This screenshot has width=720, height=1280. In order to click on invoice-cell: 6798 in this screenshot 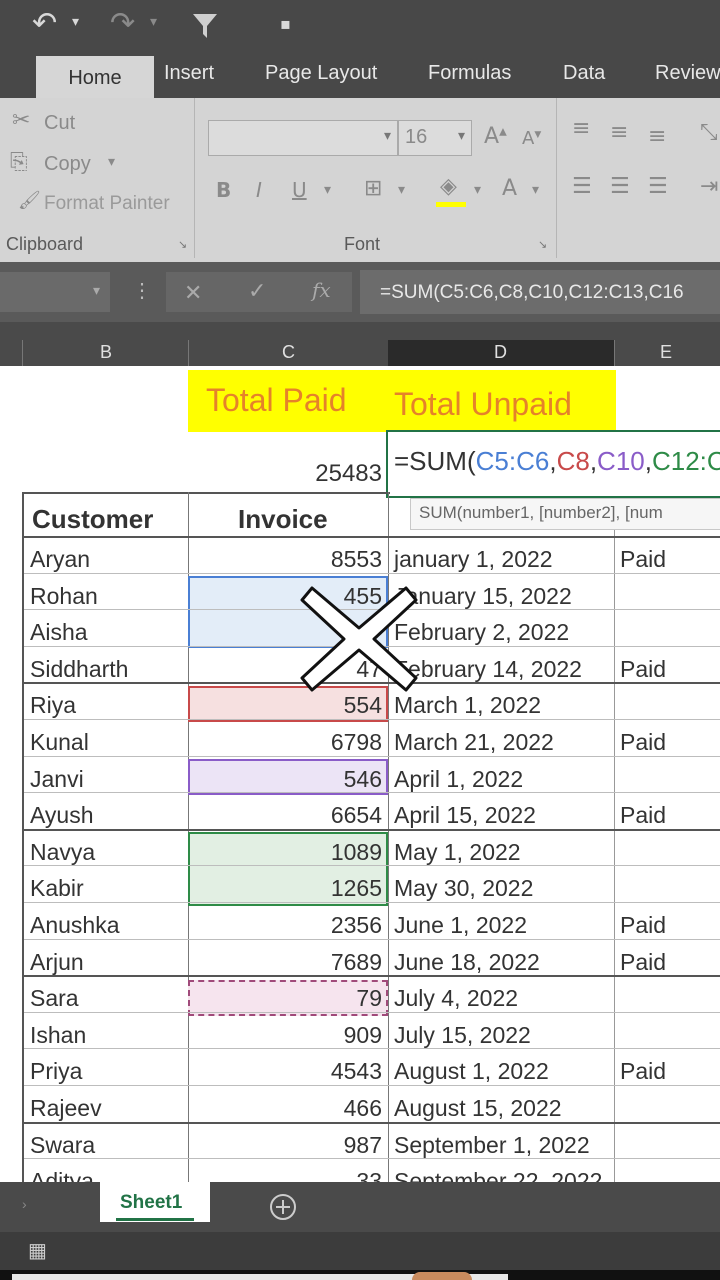, I will do `click(286, 742)`.